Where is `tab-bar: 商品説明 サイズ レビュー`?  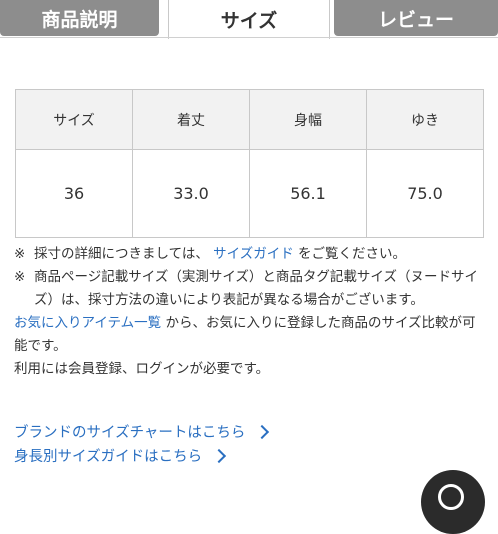
tab-bar: 商品説明 サイズ レビュー is located at coordinates (249, 19).